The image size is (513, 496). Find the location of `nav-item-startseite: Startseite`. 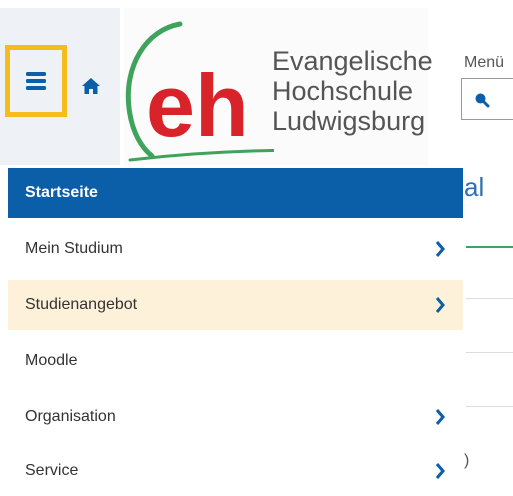

nav-item-startseite: Startseite is located at coordinates (235, 193).